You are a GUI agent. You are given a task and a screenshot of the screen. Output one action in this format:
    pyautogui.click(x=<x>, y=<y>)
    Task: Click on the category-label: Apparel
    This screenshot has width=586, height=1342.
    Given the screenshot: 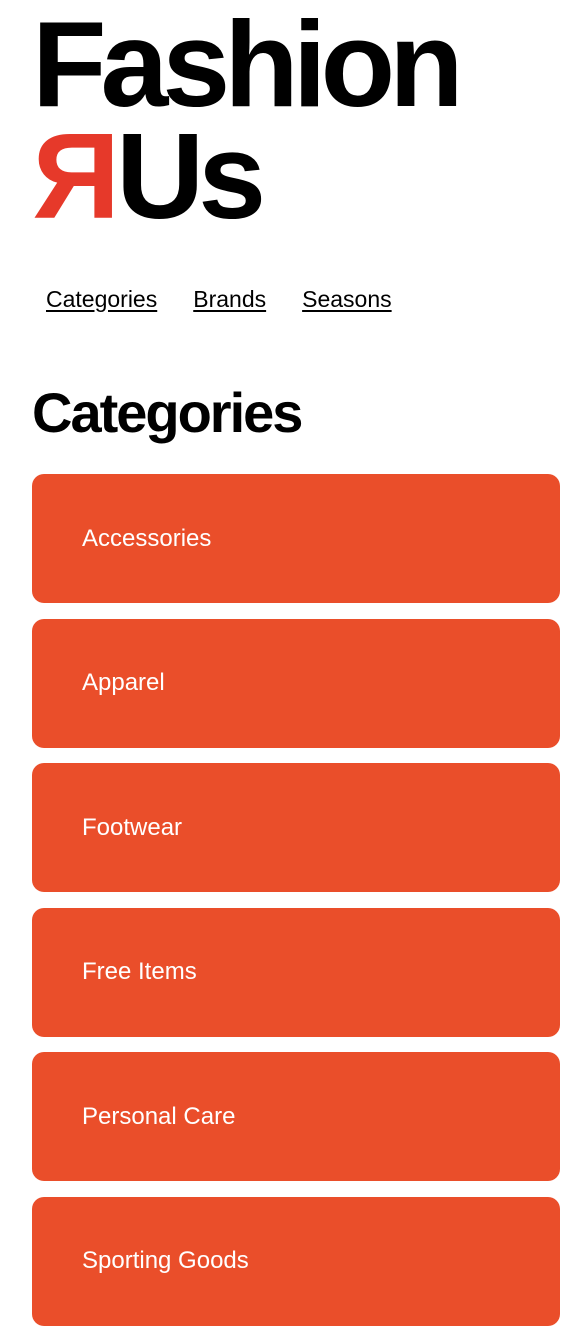 What is the action you would take?
    pyautogui.click(x=123, y=683)
    